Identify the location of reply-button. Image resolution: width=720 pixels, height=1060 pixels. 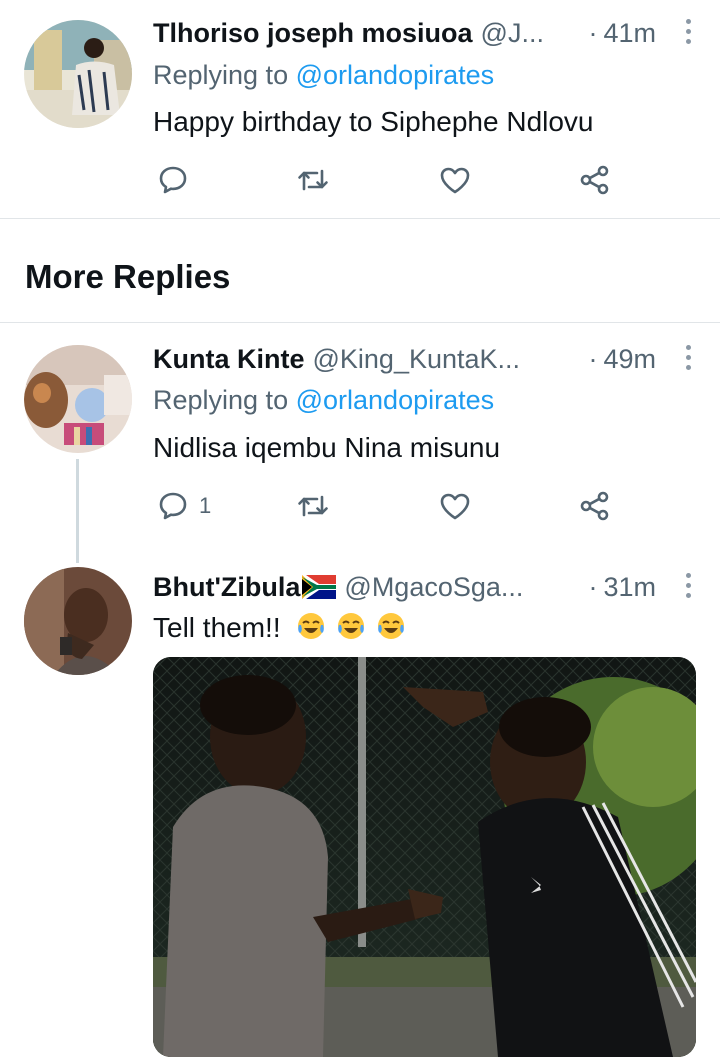
(173, 180).